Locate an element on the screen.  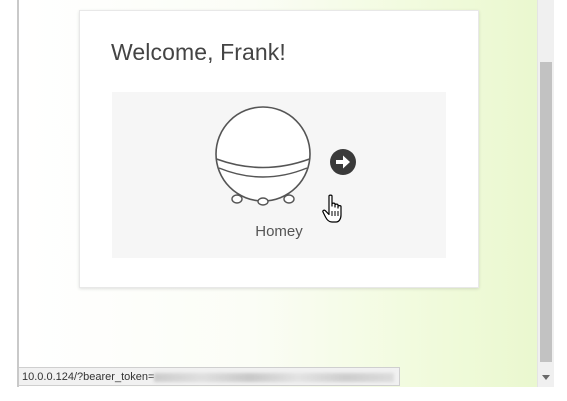
arrow-right-circle-icon is located at coordinates (343, 162).